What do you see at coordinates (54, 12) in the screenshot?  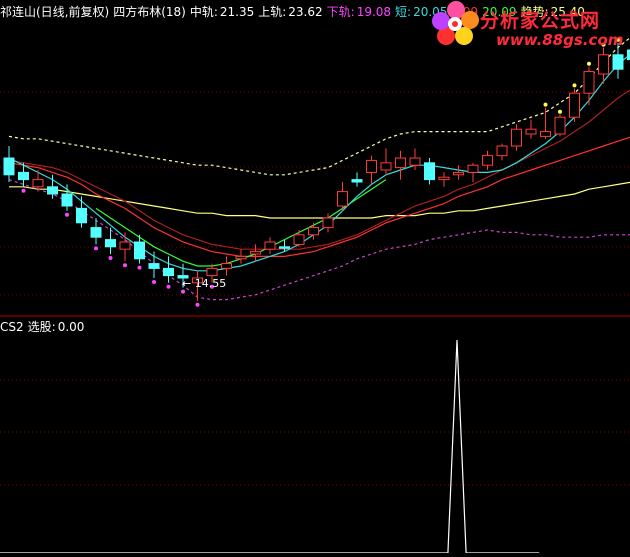 I see `stock-title: 祁连山(日线,前复权)` at bounding box center [54, 12].